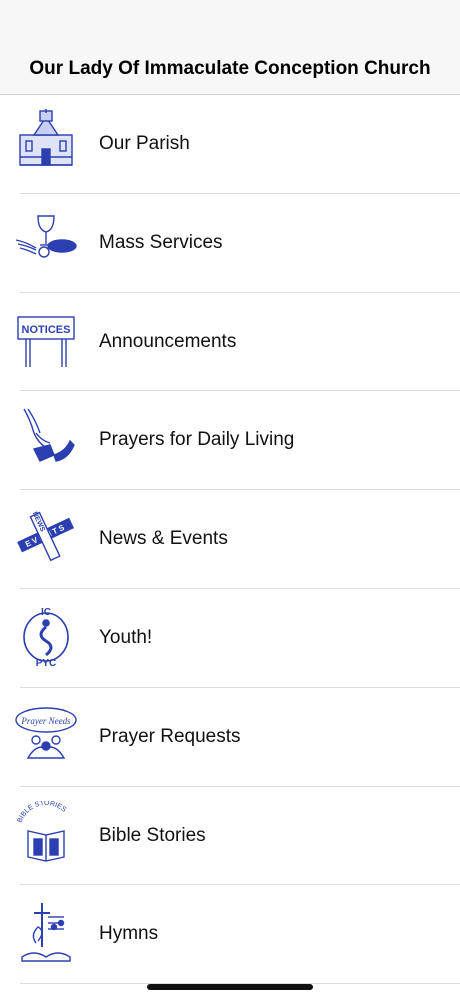 The image size is (460, 996). What do you see at coordinates (45, 721) in the screenshot?
I see `prayer-needs-text: Prayer Needs` at bounding box center [45, 721].